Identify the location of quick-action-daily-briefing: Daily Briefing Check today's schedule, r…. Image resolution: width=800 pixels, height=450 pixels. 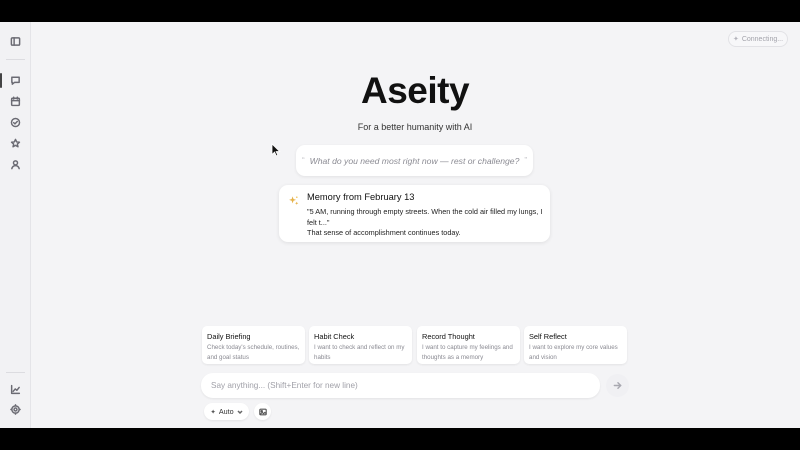
(253, 345).